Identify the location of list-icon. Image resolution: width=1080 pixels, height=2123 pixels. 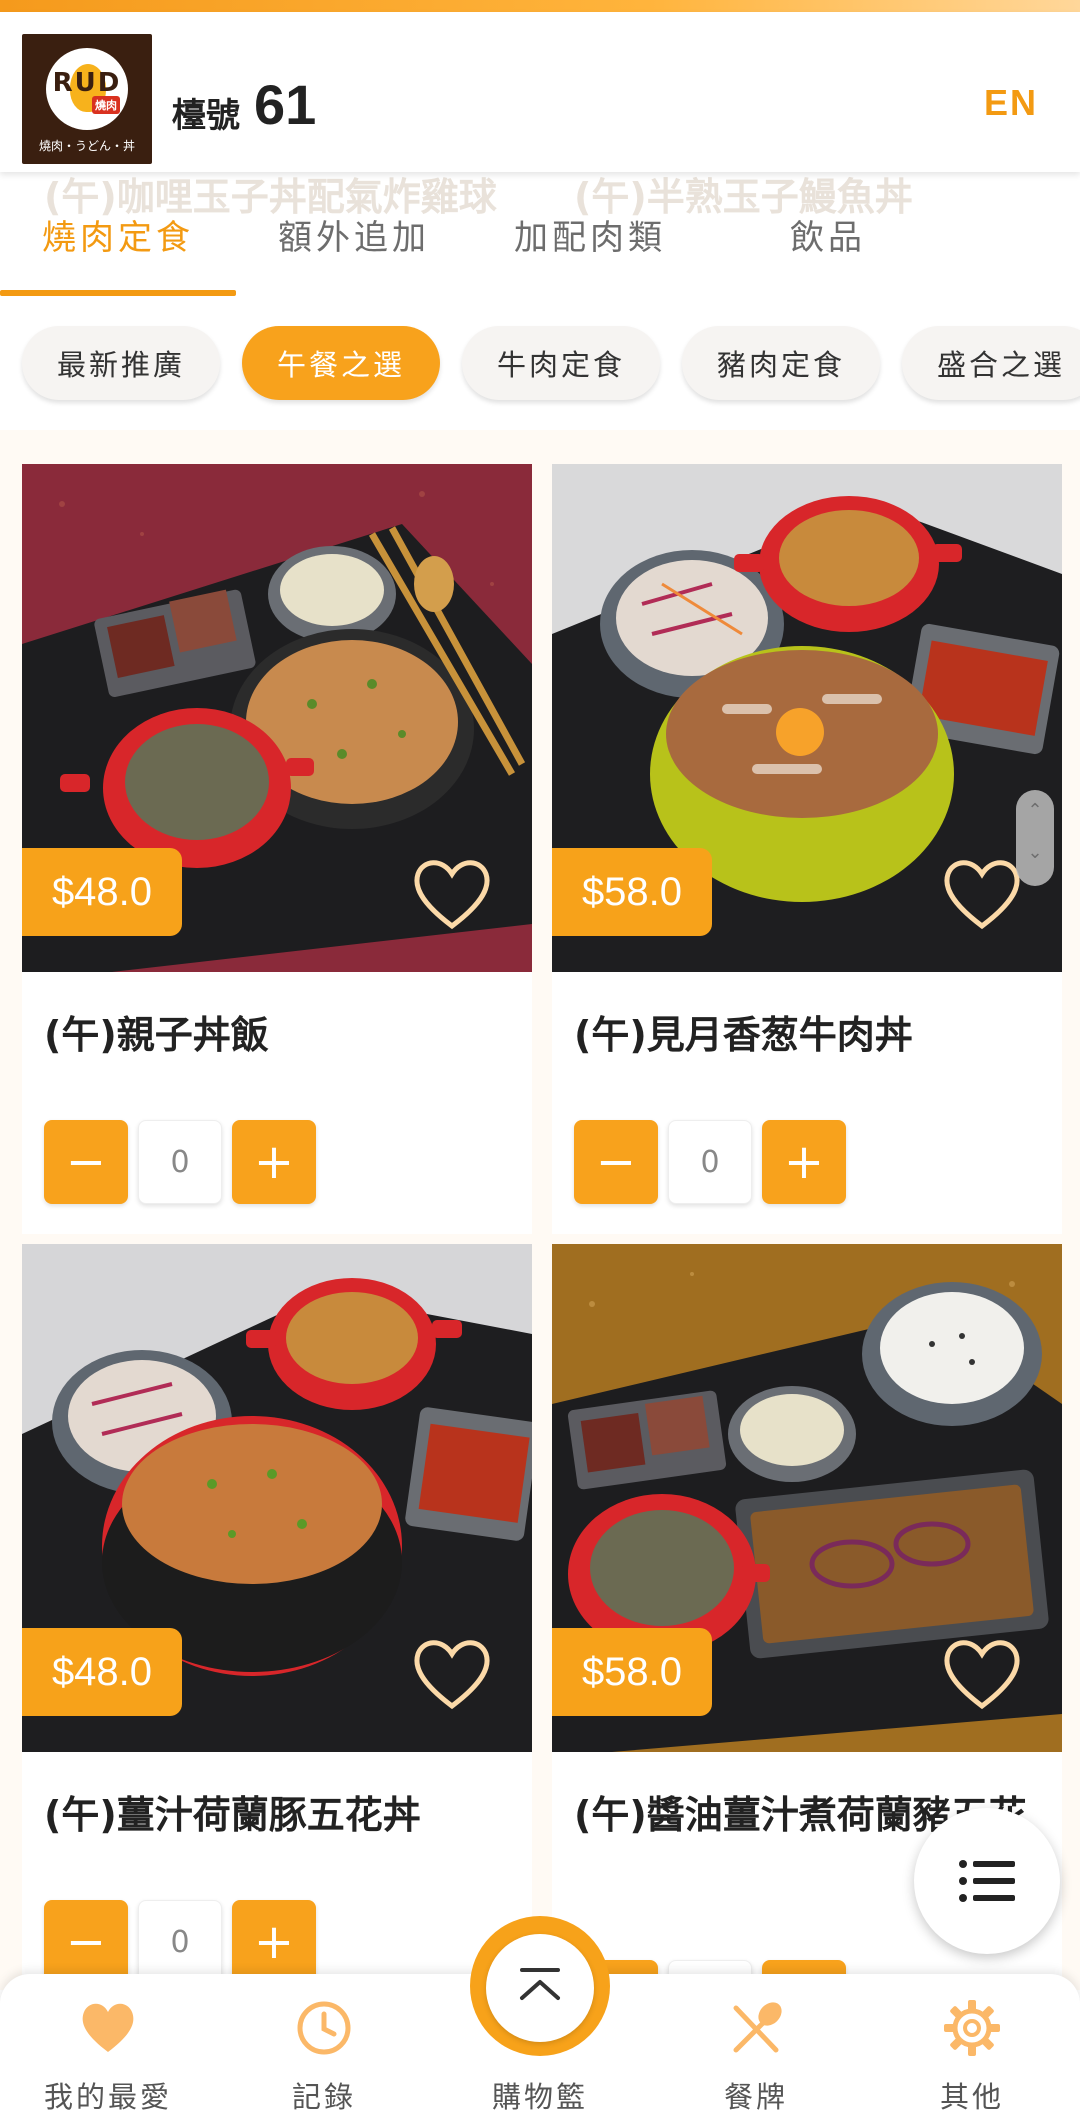
(987, 1881).